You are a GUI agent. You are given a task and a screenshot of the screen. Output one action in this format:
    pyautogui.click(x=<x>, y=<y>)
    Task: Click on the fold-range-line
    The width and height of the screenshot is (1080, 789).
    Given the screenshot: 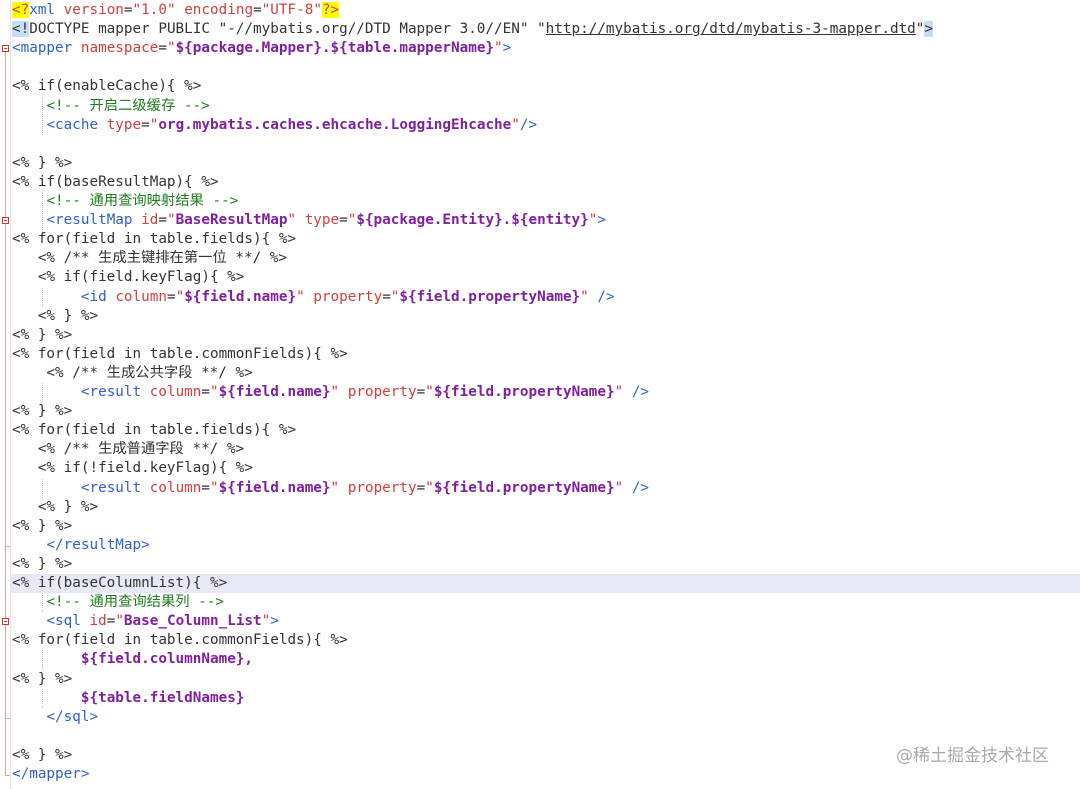 What is the action you would take?
    pyautogui.click(x=5, y=385)
    